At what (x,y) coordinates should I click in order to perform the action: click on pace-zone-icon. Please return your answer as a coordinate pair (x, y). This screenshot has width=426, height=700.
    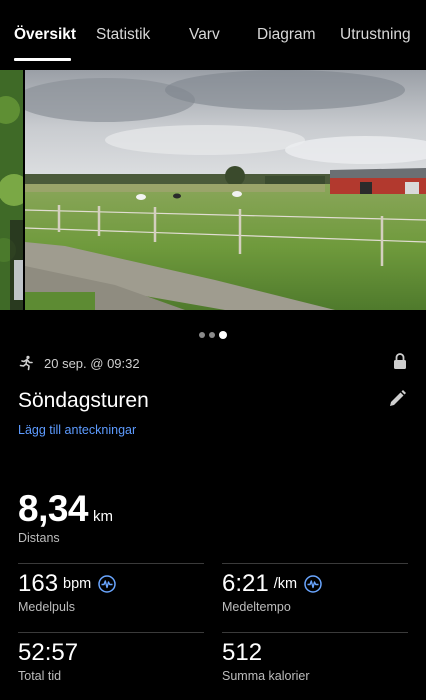
    Looking at the image, I should click on (313, 584).